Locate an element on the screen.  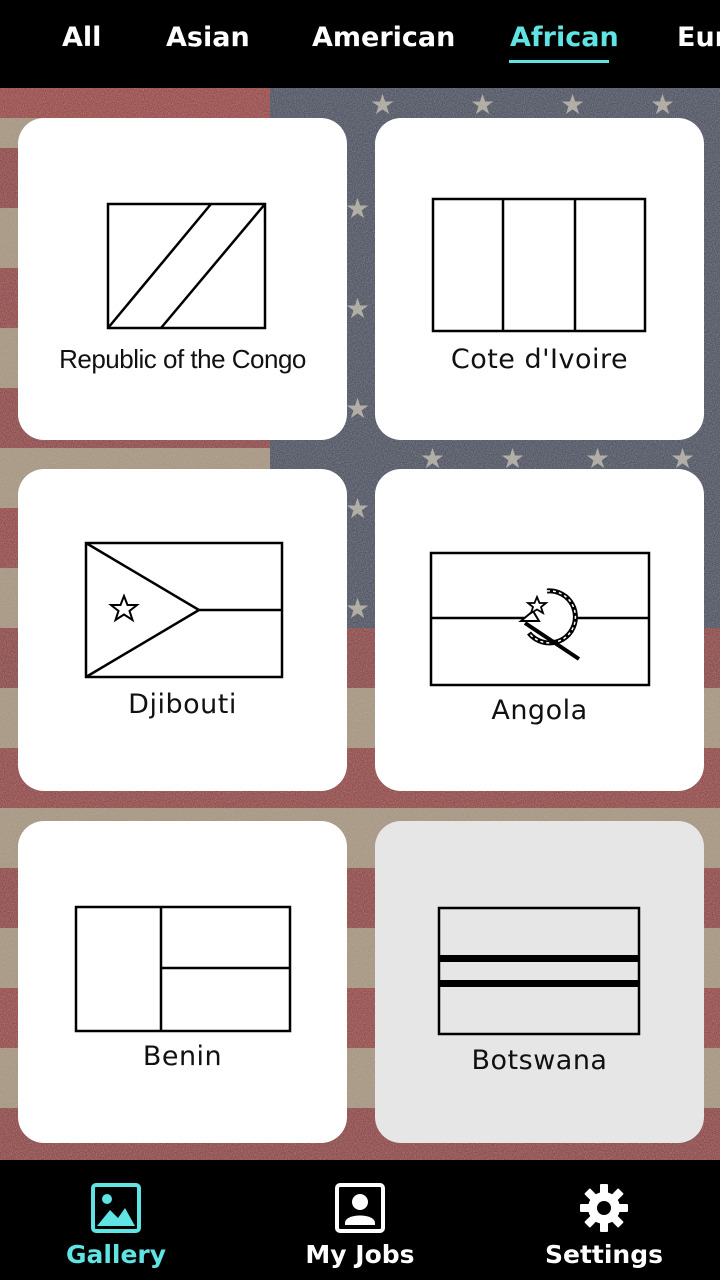
card-djibouti: Djibouti is located at coordinates (182, 630).